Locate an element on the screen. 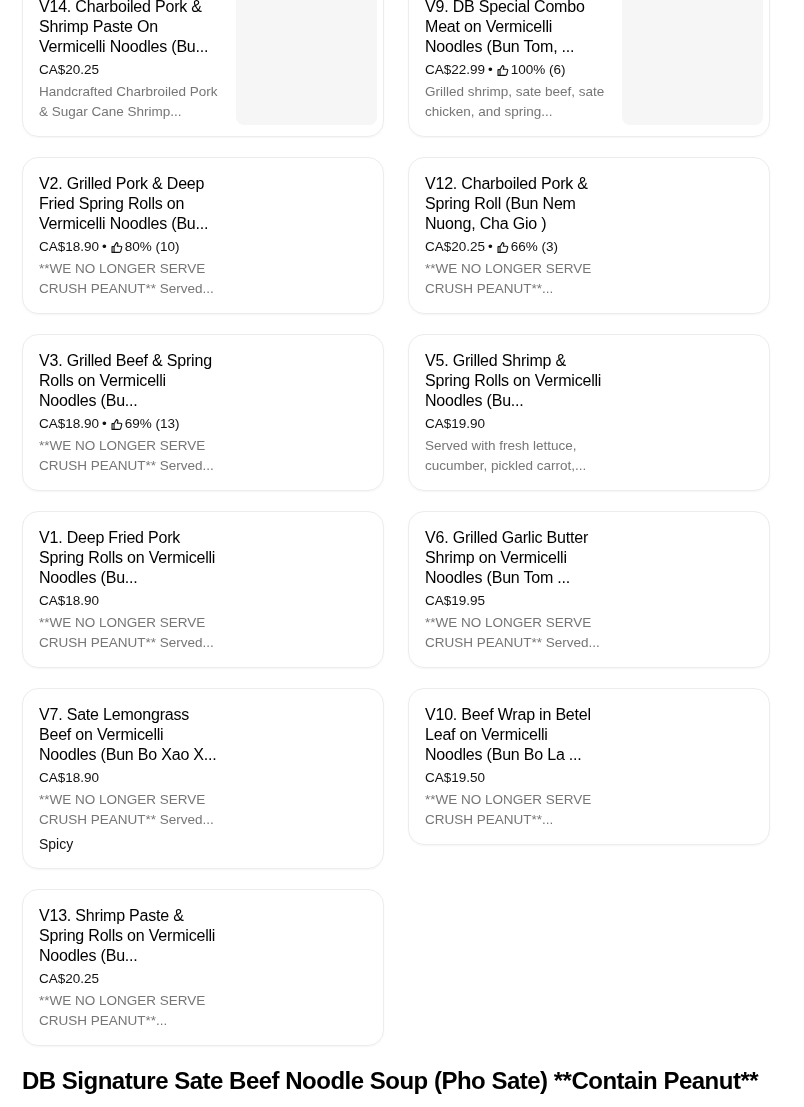  section-heading: DB Signature Sate Beef Noodle Soup (Pho Sate) **Contain Peanut** is located at coordinates (391, 1081).